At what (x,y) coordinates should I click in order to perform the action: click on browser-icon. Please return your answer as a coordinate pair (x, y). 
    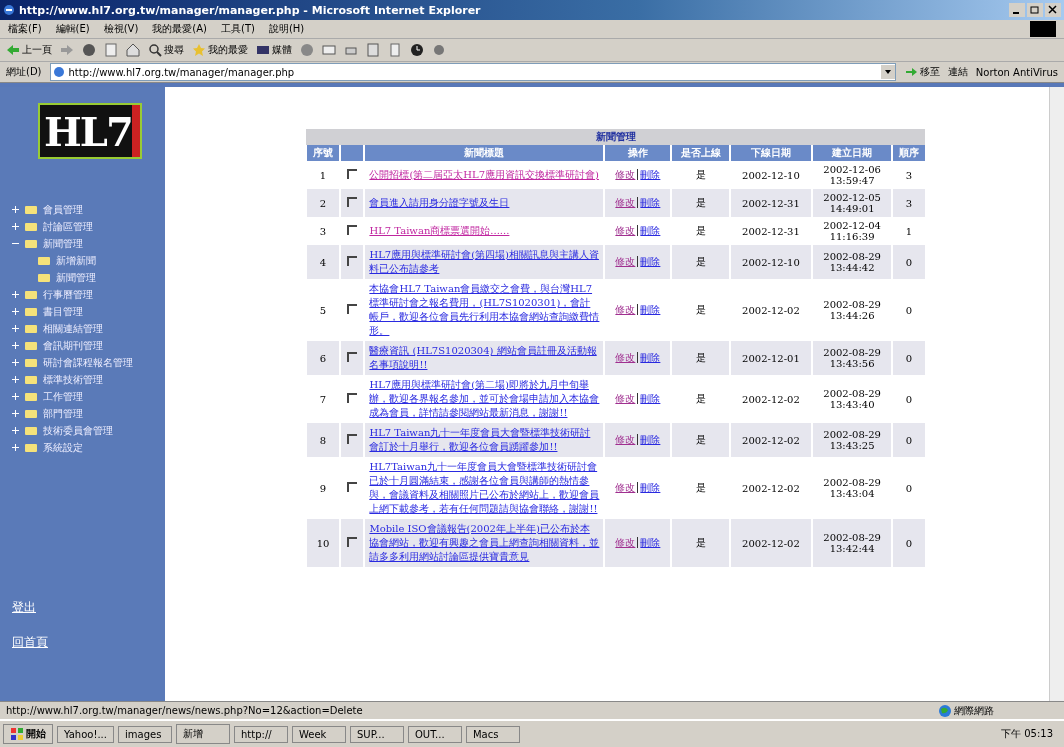
    Looking at the image, I should click on (9, 10).